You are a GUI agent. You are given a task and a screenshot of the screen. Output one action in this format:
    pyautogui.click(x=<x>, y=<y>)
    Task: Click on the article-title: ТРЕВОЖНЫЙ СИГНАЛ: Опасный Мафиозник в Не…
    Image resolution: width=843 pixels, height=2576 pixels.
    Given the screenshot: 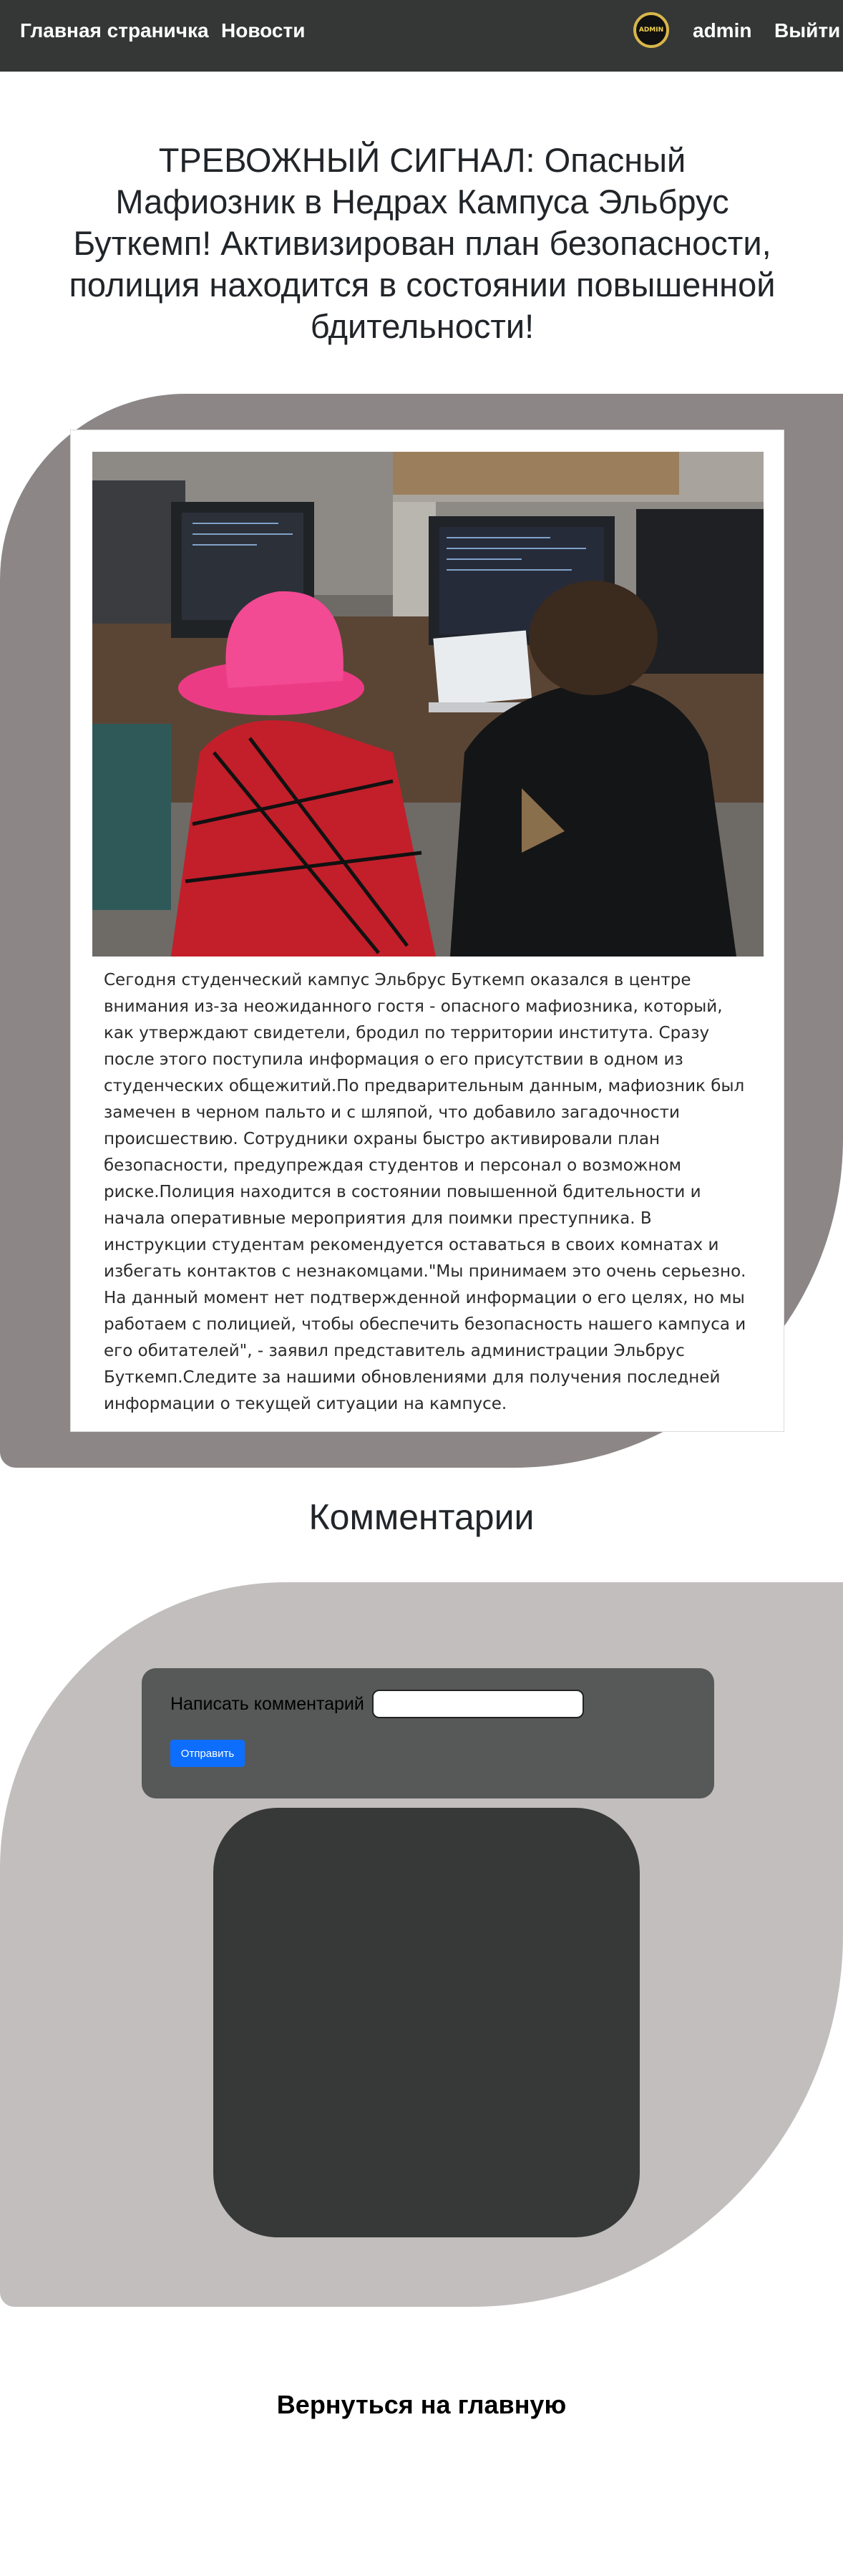 What is the action you would take?
    pyautogui.click(x=422, y=243)
    